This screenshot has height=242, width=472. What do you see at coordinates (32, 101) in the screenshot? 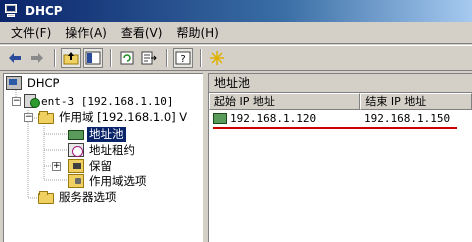
I see `server-icon` at bounding box center [32, 101].